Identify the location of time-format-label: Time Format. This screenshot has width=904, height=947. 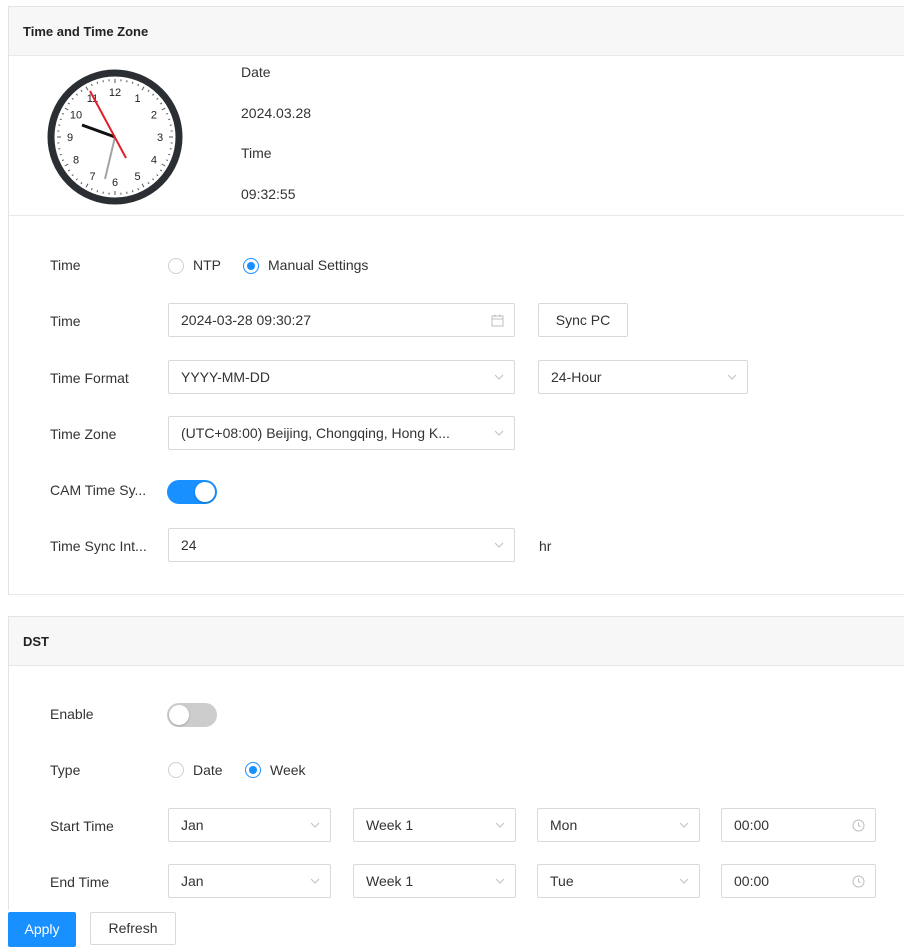
(89, 378).